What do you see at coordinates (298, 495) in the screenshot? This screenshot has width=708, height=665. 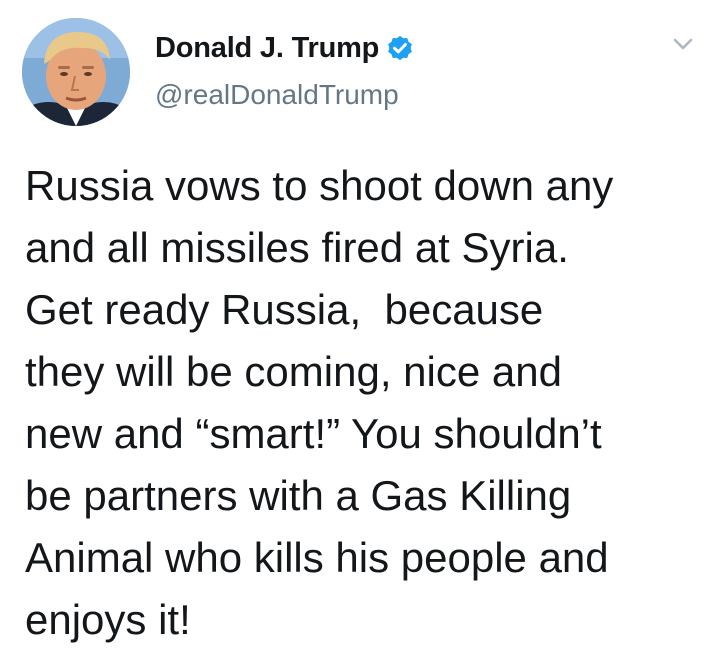 I see `tweet-line: be partners with a Gas Killing` at bounding box center [298, 495].